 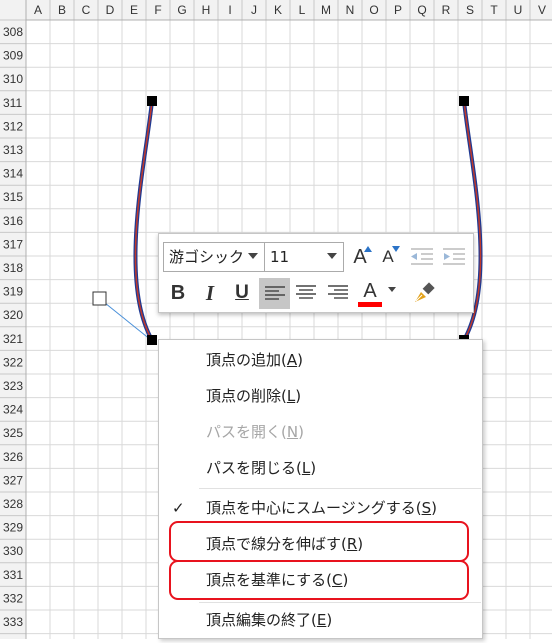 I want to click on grow-arrow-icon, so click(x=368, y=249).